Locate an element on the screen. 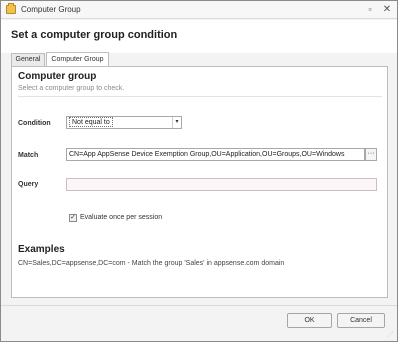 This screenshot has height=342, width=398. evaluate-once-checkbox: ✓ is located at coordinates (73, 218).